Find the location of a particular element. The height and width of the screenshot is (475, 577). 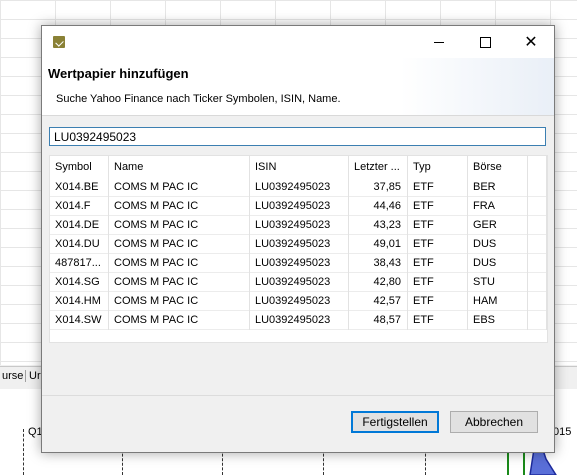

maximize-icon is located at coordinates (485, 42).